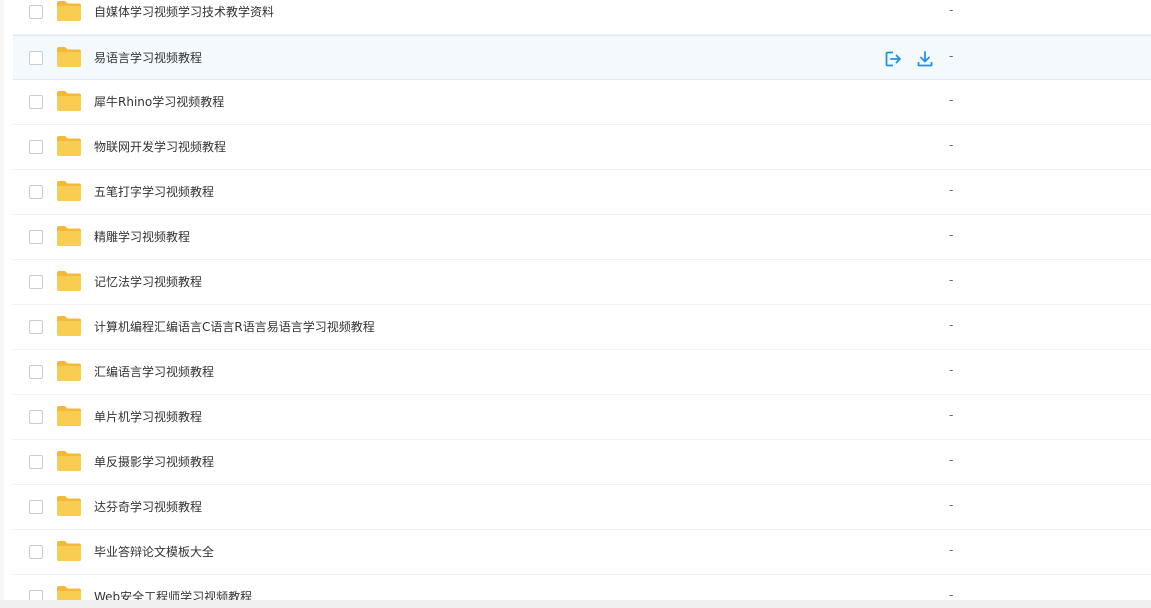 The height and width of the screenshot is (608, 1151). Describe the element at coordinates (154, 371) in the screenshot. I see `file-name: 汇编语言学习视频教程` at that location.